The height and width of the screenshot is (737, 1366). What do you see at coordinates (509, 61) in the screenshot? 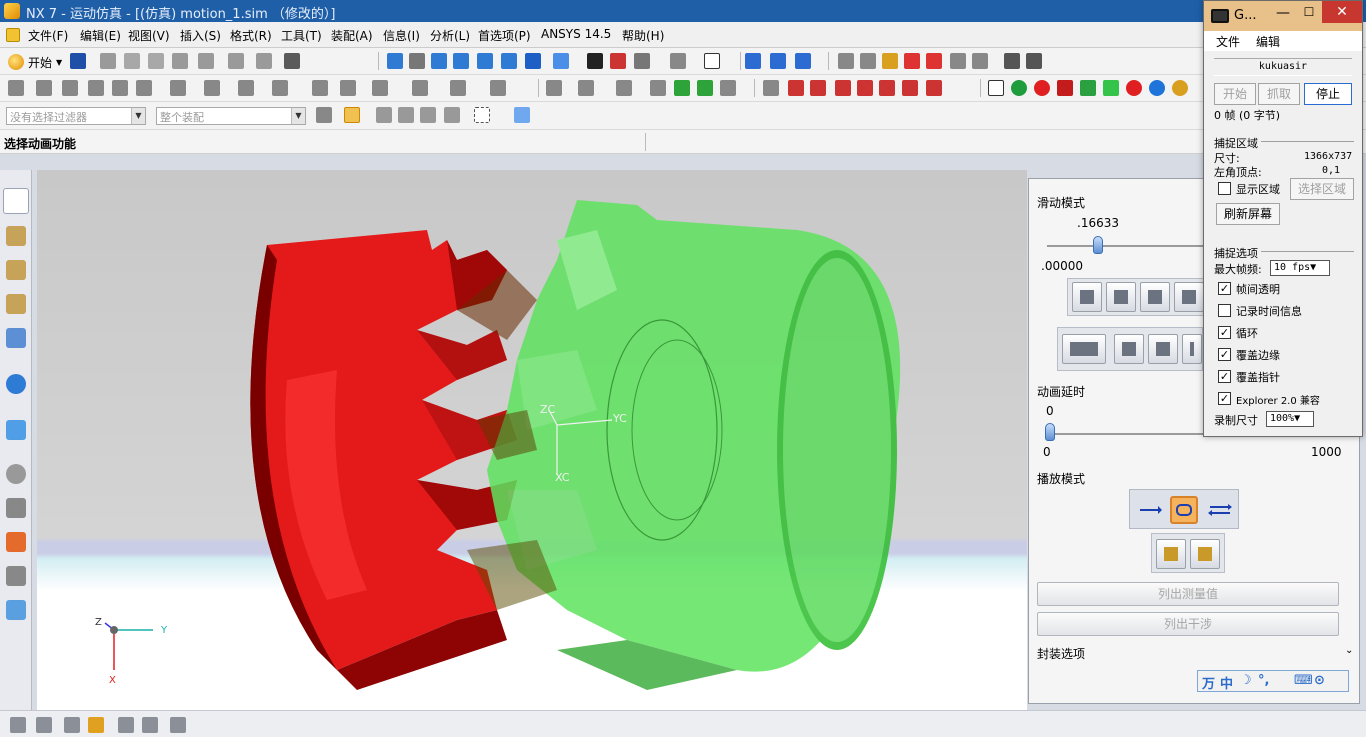
I see `pan-icon` at bounding box center [509, 61].